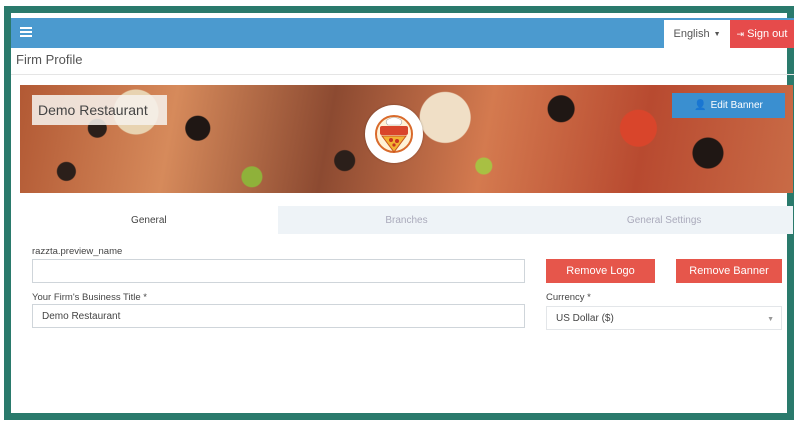  I want to click on menu-icon, so click(26, 32).